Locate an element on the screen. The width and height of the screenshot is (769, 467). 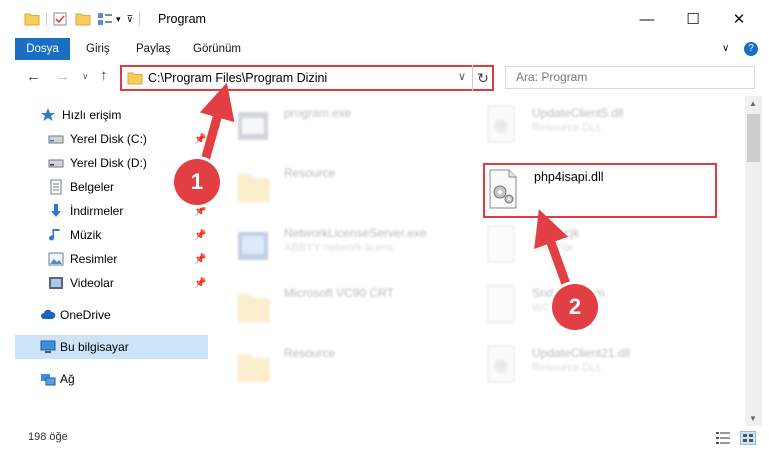
step-badge-1: 1 is located at coordinates (197, 182).